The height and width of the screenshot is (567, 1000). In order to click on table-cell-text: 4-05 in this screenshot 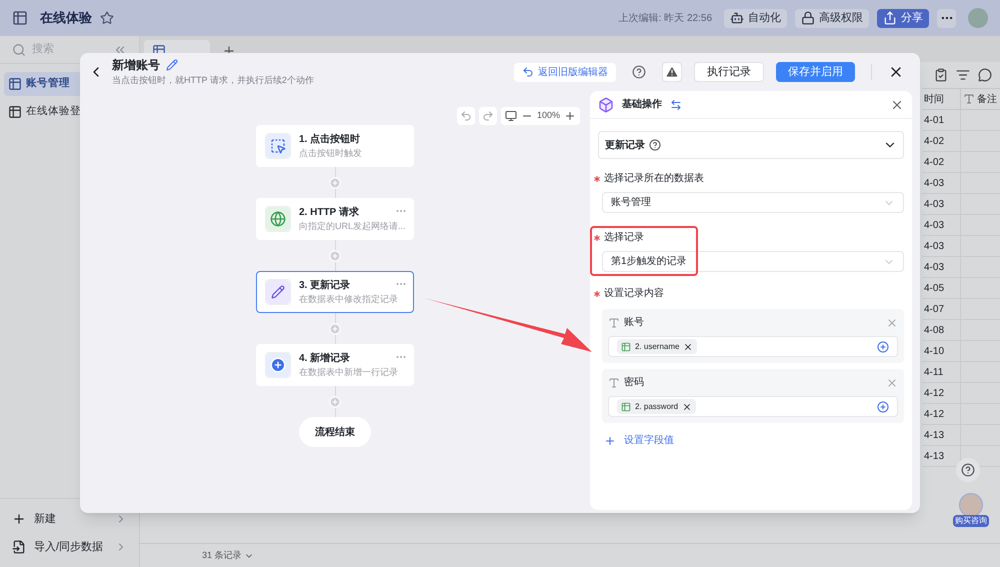, I will do `click(934, 289)`.